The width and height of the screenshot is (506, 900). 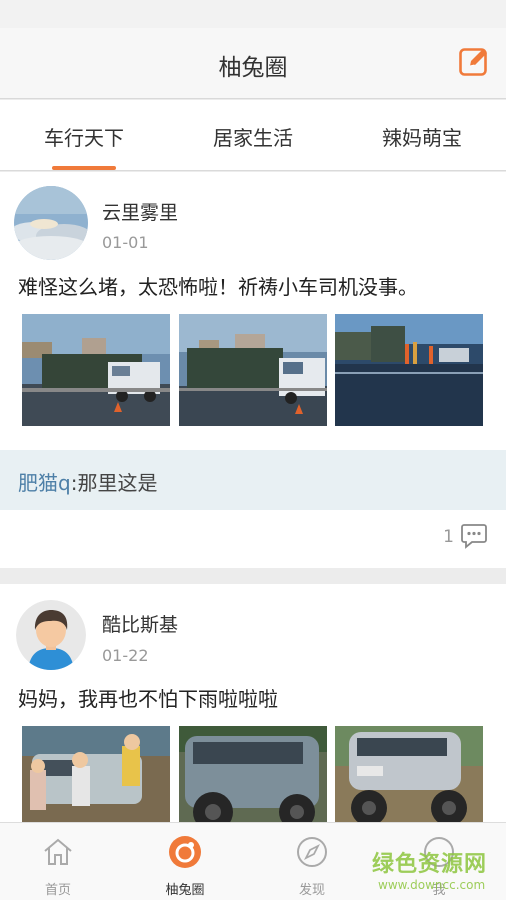 What do you see at coordinates (311, 890) in the screenshot?
I see `nav-discover-label: 发现` at bounding box center [311, 890].